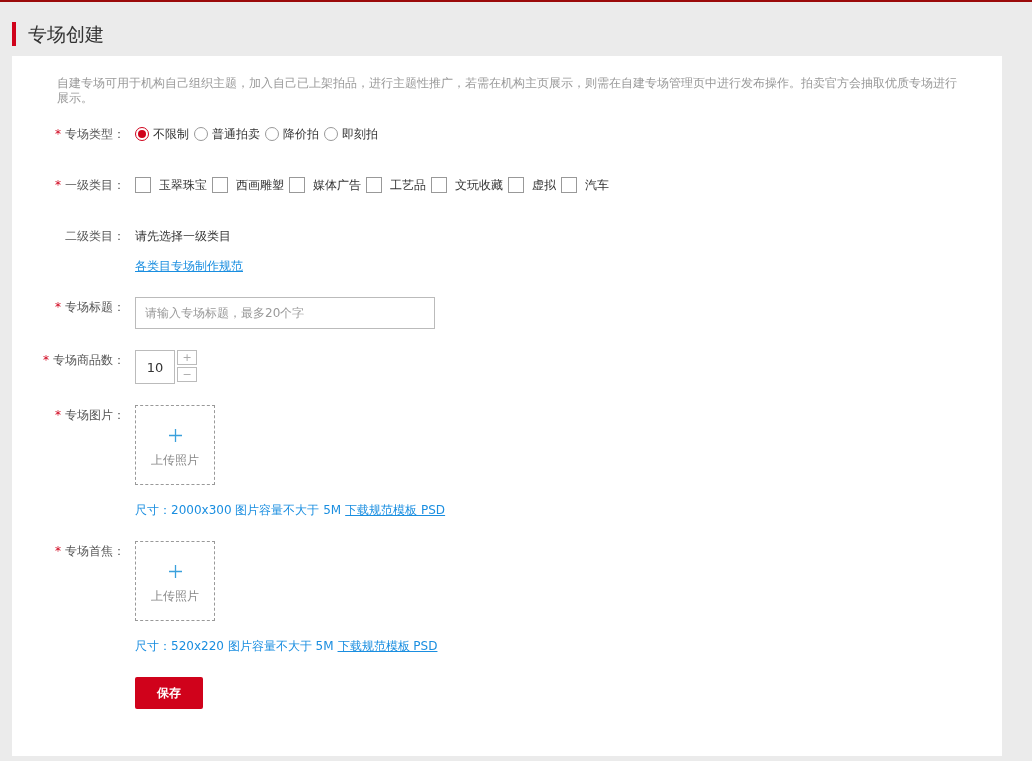  Describe the element at coordinates (171, 185) in the screenshot. I see `checkbox-option: 玉翠珠宝` at that location.